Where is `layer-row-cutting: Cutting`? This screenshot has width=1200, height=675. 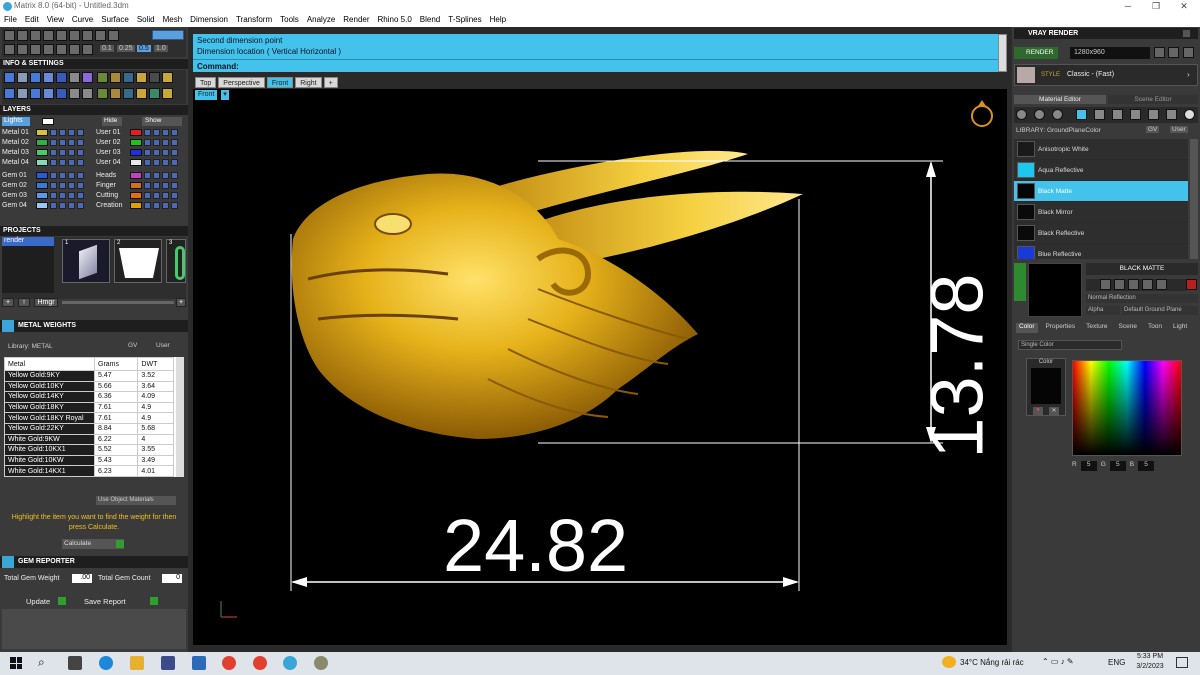
layer-row-cutting: Cutting is located at coordinates (141, 196).